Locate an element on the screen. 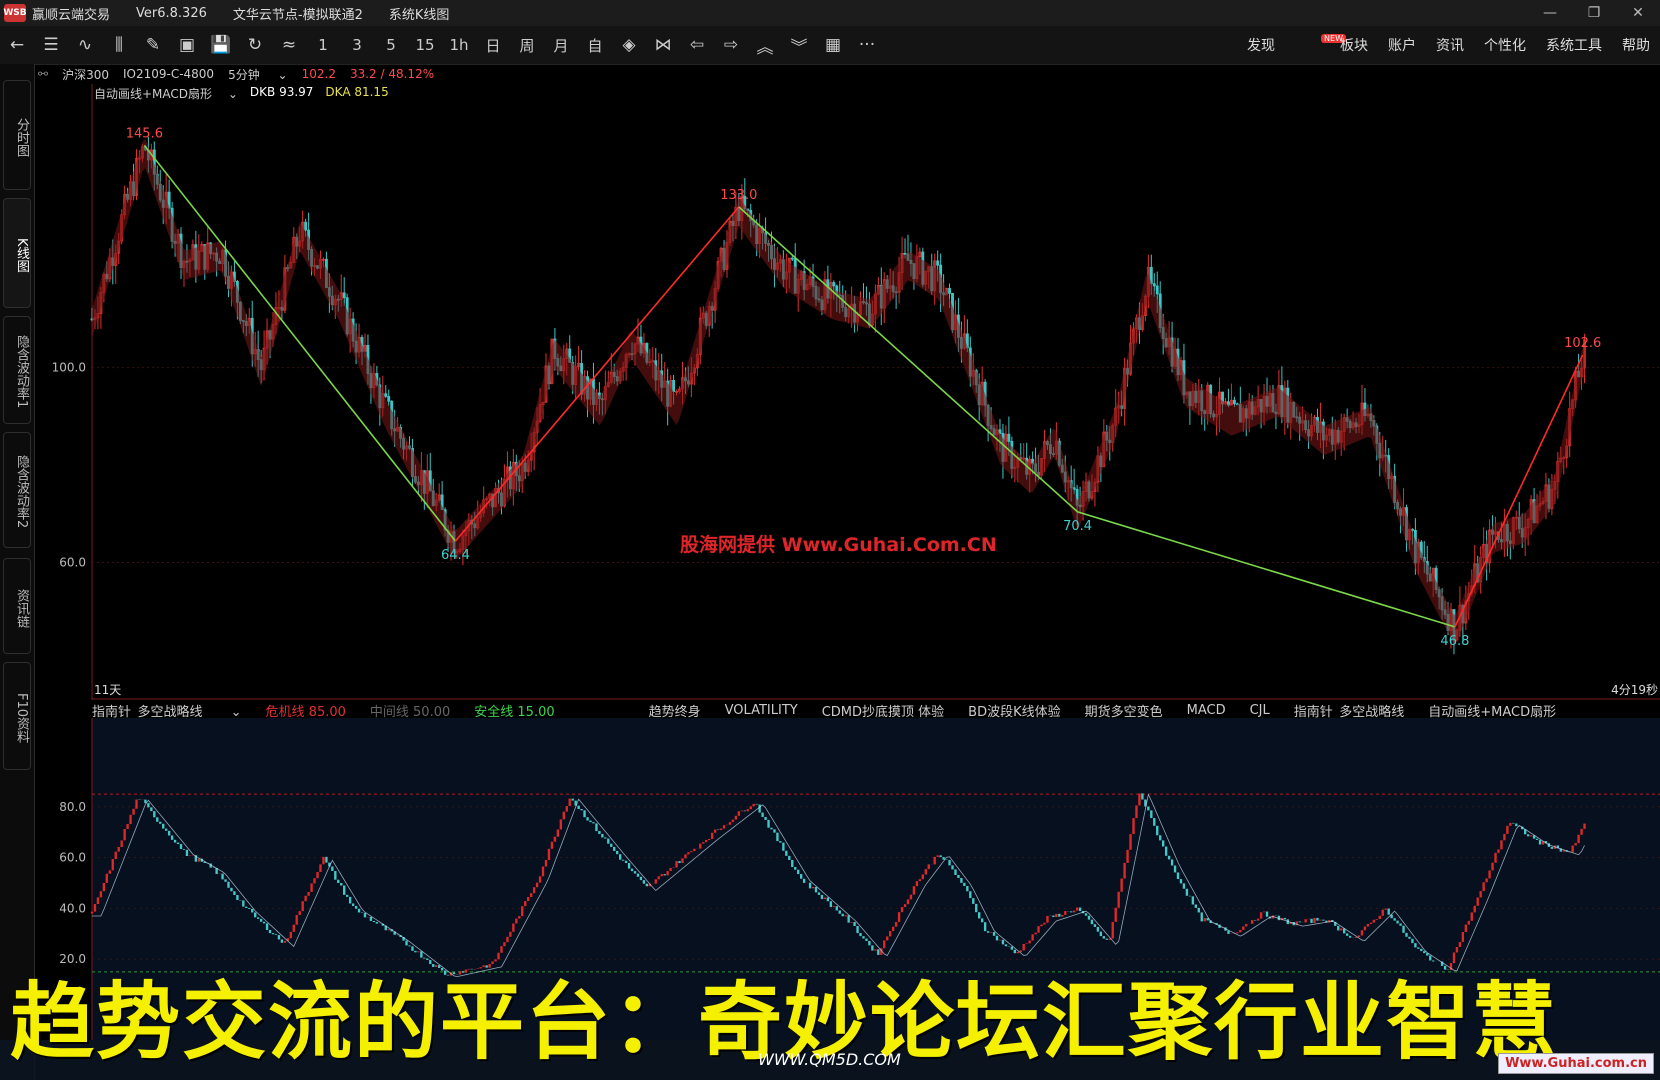 The image size is (1660, 1080). guhai-logo: Www.Guhai.com.cn is located at coordinates (1576, 1063).